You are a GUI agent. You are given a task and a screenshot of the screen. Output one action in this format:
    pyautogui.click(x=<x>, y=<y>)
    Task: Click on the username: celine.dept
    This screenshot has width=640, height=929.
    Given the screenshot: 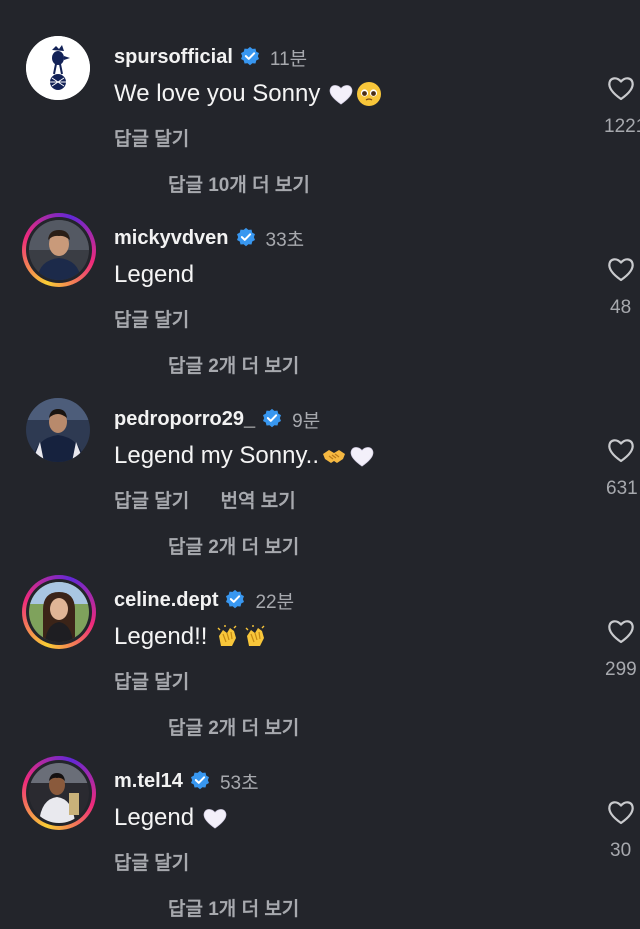 What is the action you would take?
    pyautogui.click(x=166, y=600)
    